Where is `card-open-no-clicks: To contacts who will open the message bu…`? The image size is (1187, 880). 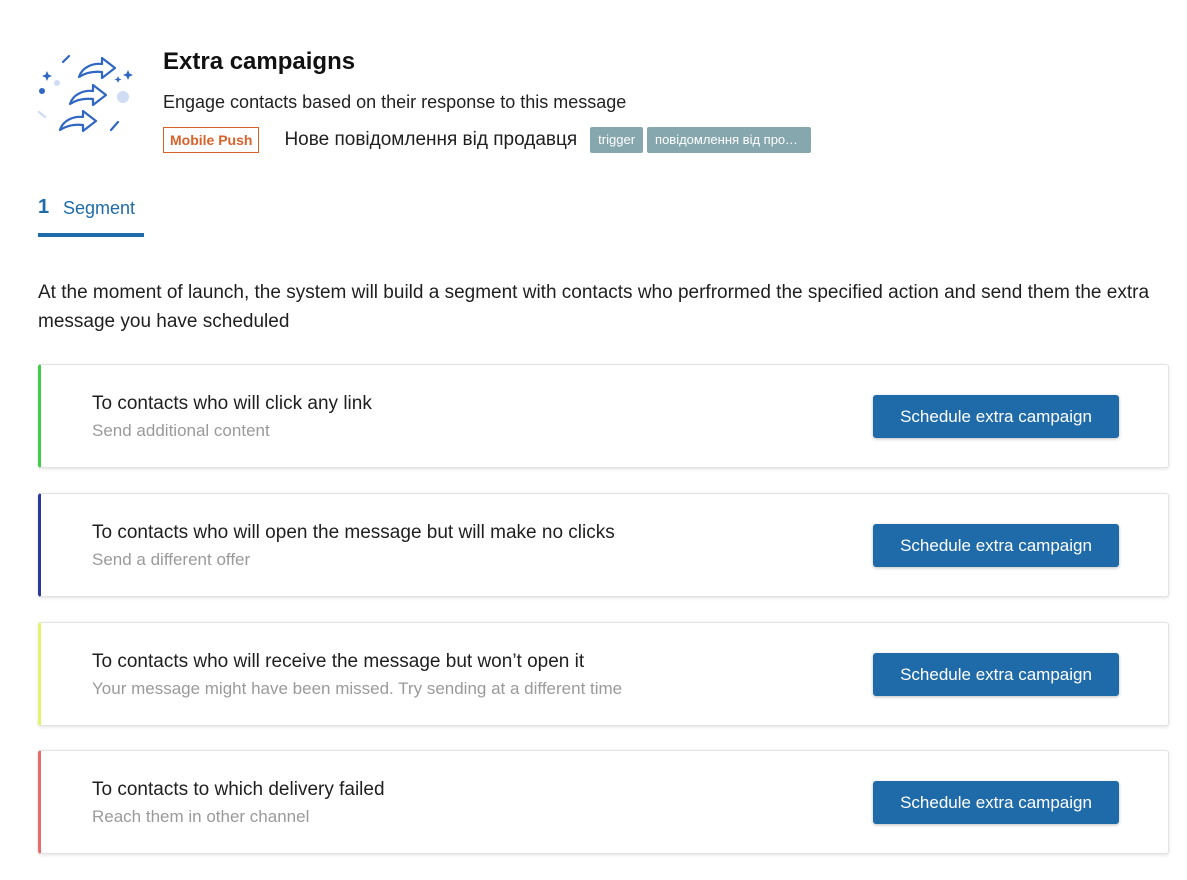
card-open-no-clicks: To contacts who will open the message bu… is located at coordinates (603, 545).